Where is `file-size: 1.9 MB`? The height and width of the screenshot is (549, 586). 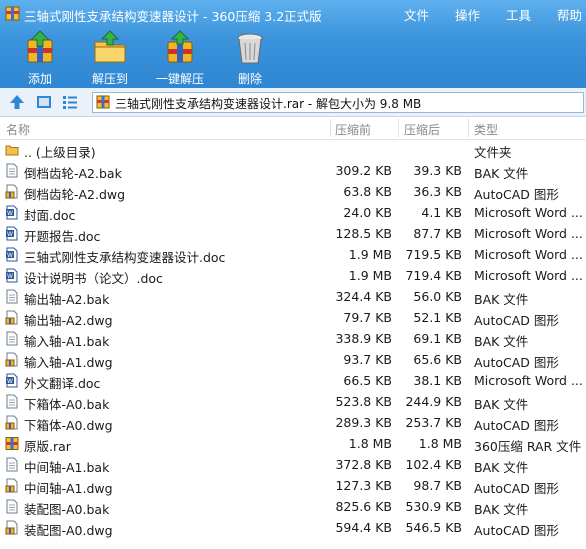 file-size: 1.9 MB is located at coordinates (370, 254).